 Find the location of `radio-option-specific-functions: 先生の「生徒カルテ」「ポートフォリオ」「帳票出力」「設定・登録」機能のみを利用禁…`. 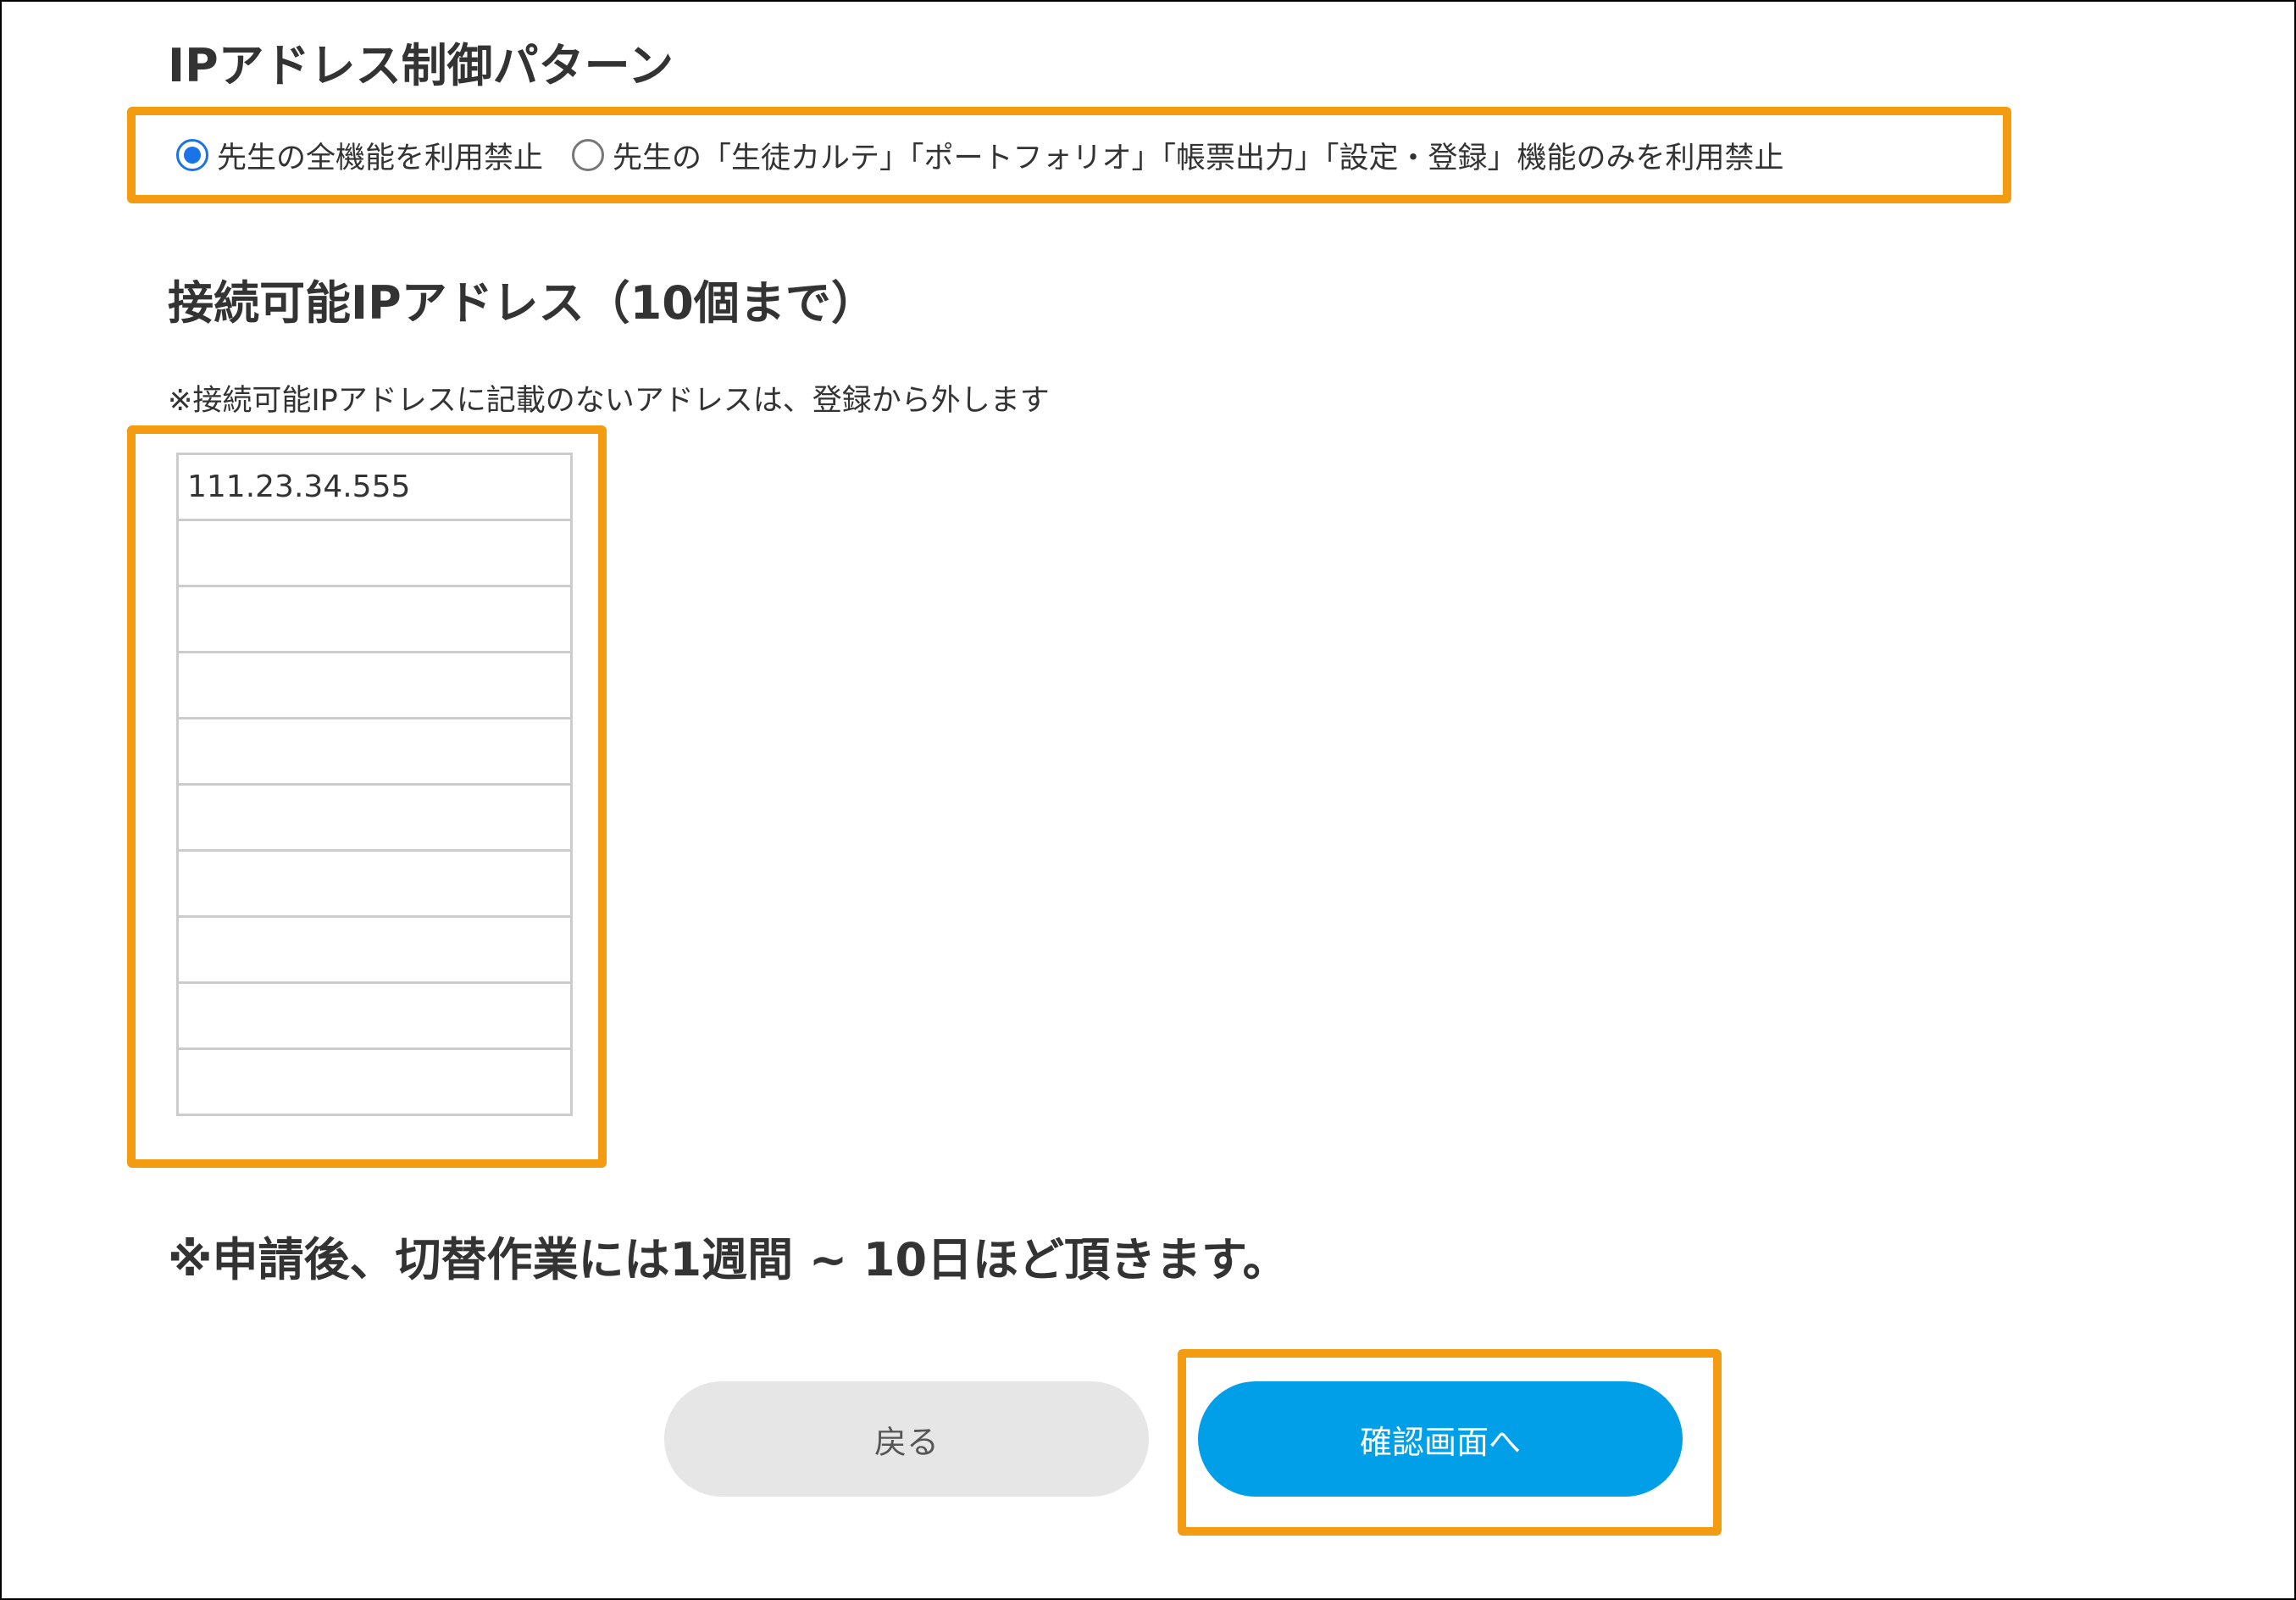

radio-option-specific-functions: 先生の「生徒カルテ」「ポートフォリオ」「帳票出力」「設定・登録」機能のみを利用禁… is located at coordinates (1178, 155).